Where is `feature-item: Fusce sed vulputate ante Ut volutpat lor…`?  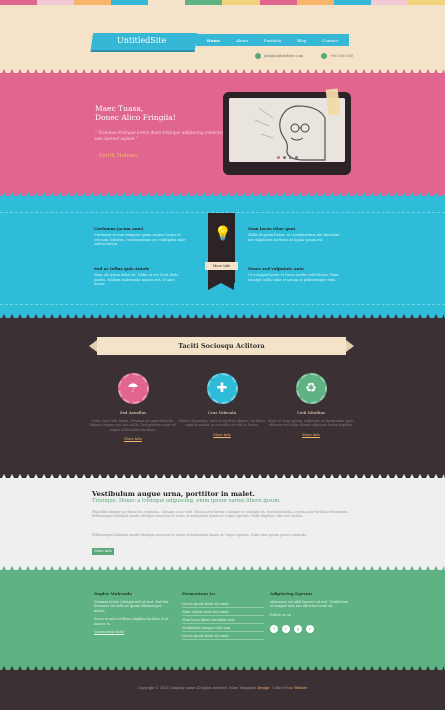 feature-item: Fusce sed vulputate ante Ut volutpat lor… is located at coordinates (294, 274).